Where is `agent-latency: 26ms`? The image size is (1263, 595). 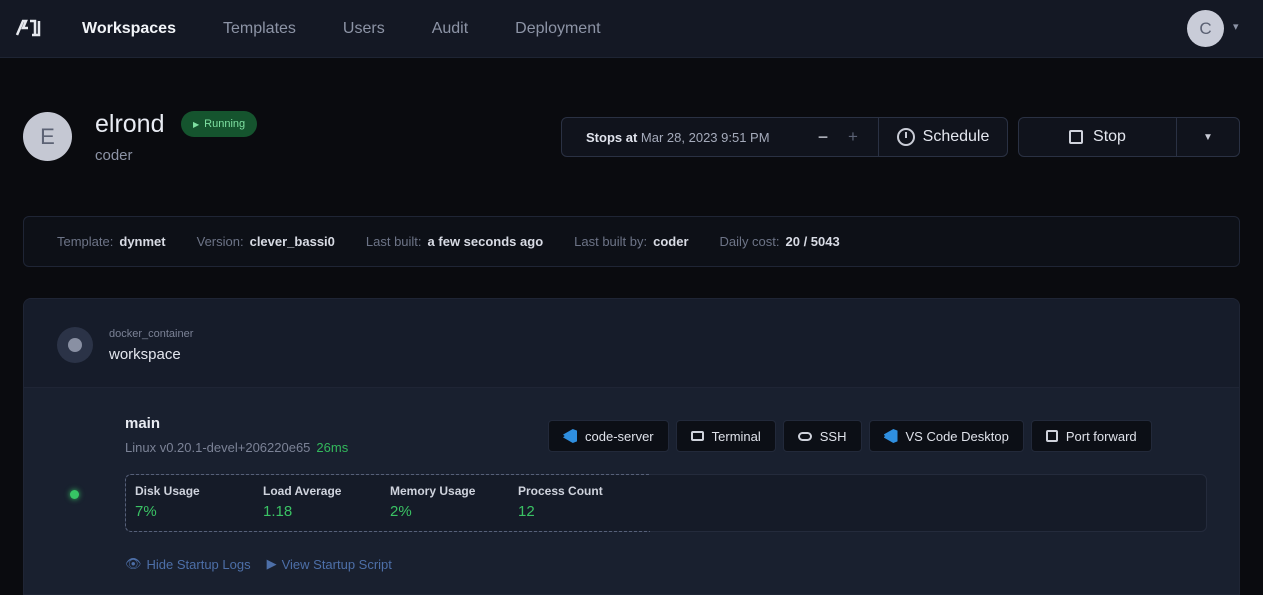 agent-latency: 26ms is located at coordinates (332, 447).